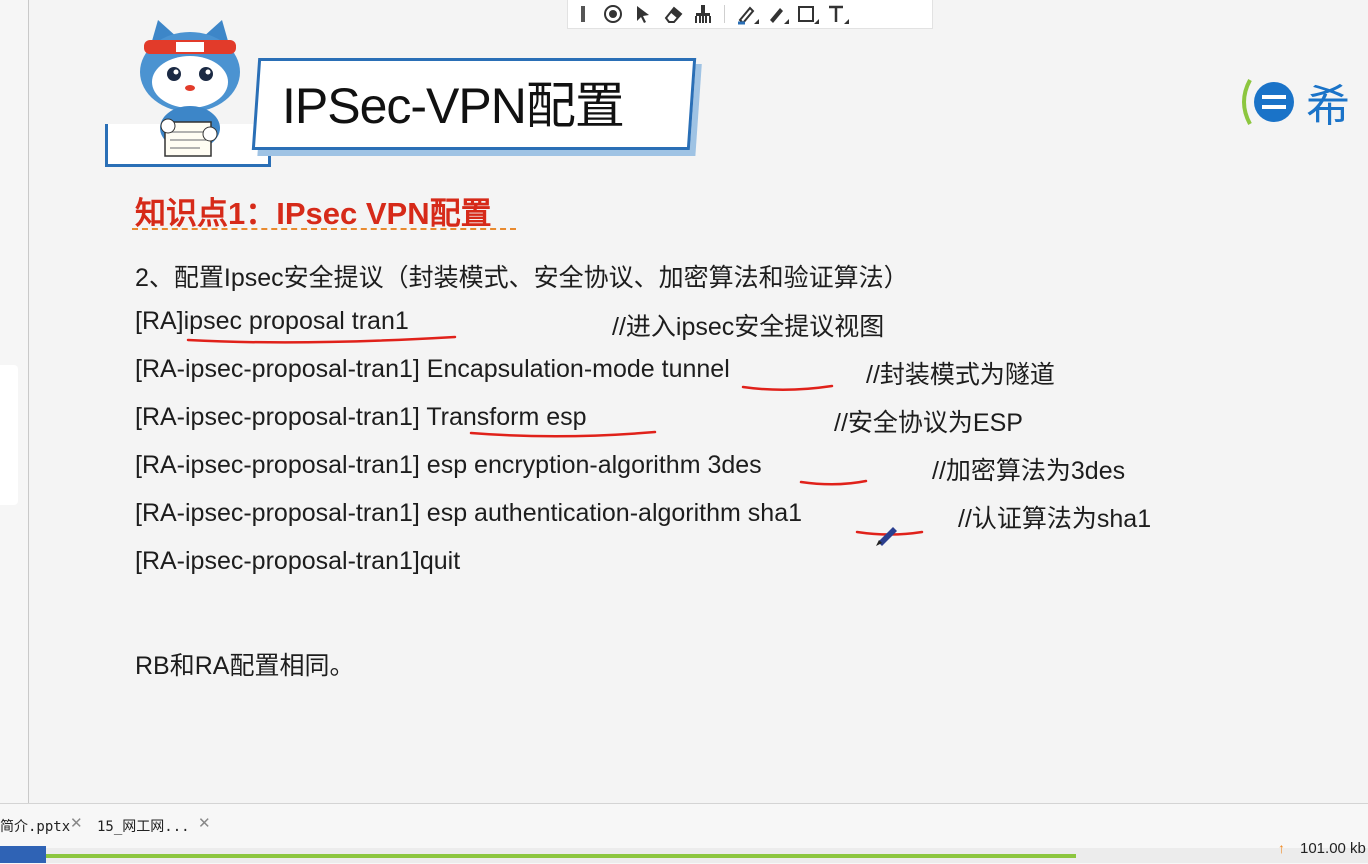 This screenshot has height=864, width=1368. I want to click on command-comment: //认证算法为sha1, so click(1055, 519).